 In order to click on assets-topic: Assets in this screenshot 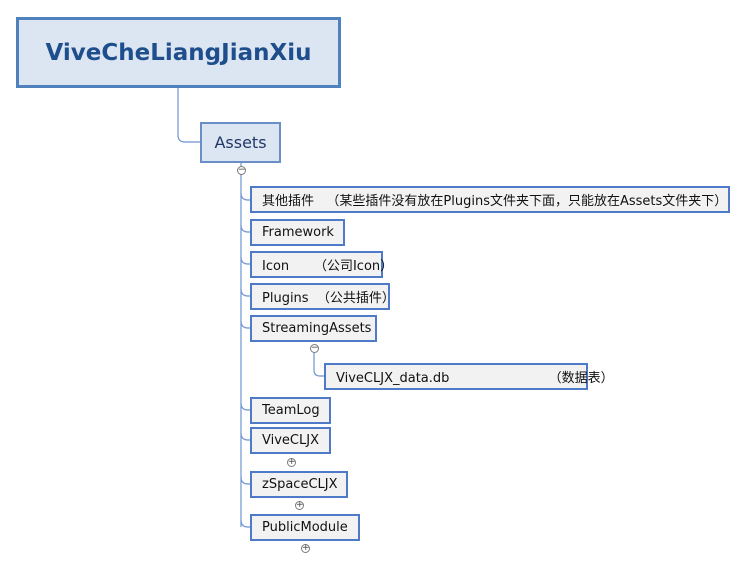, I will do `click(240, 142)`.